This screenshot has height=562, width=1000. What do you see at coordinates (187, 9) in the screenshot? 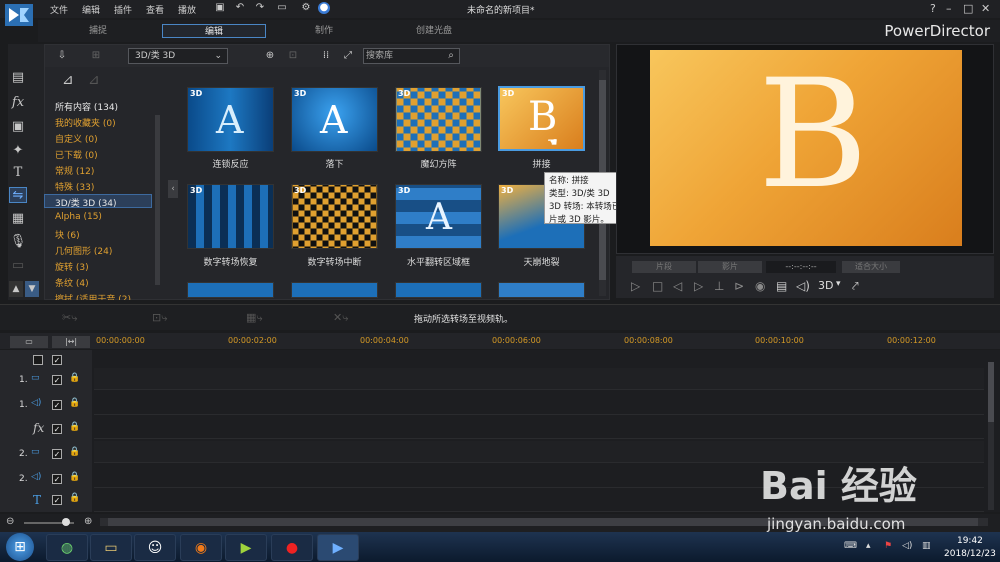
I see `menu-play: 播放` at bounding box center [187, 9].